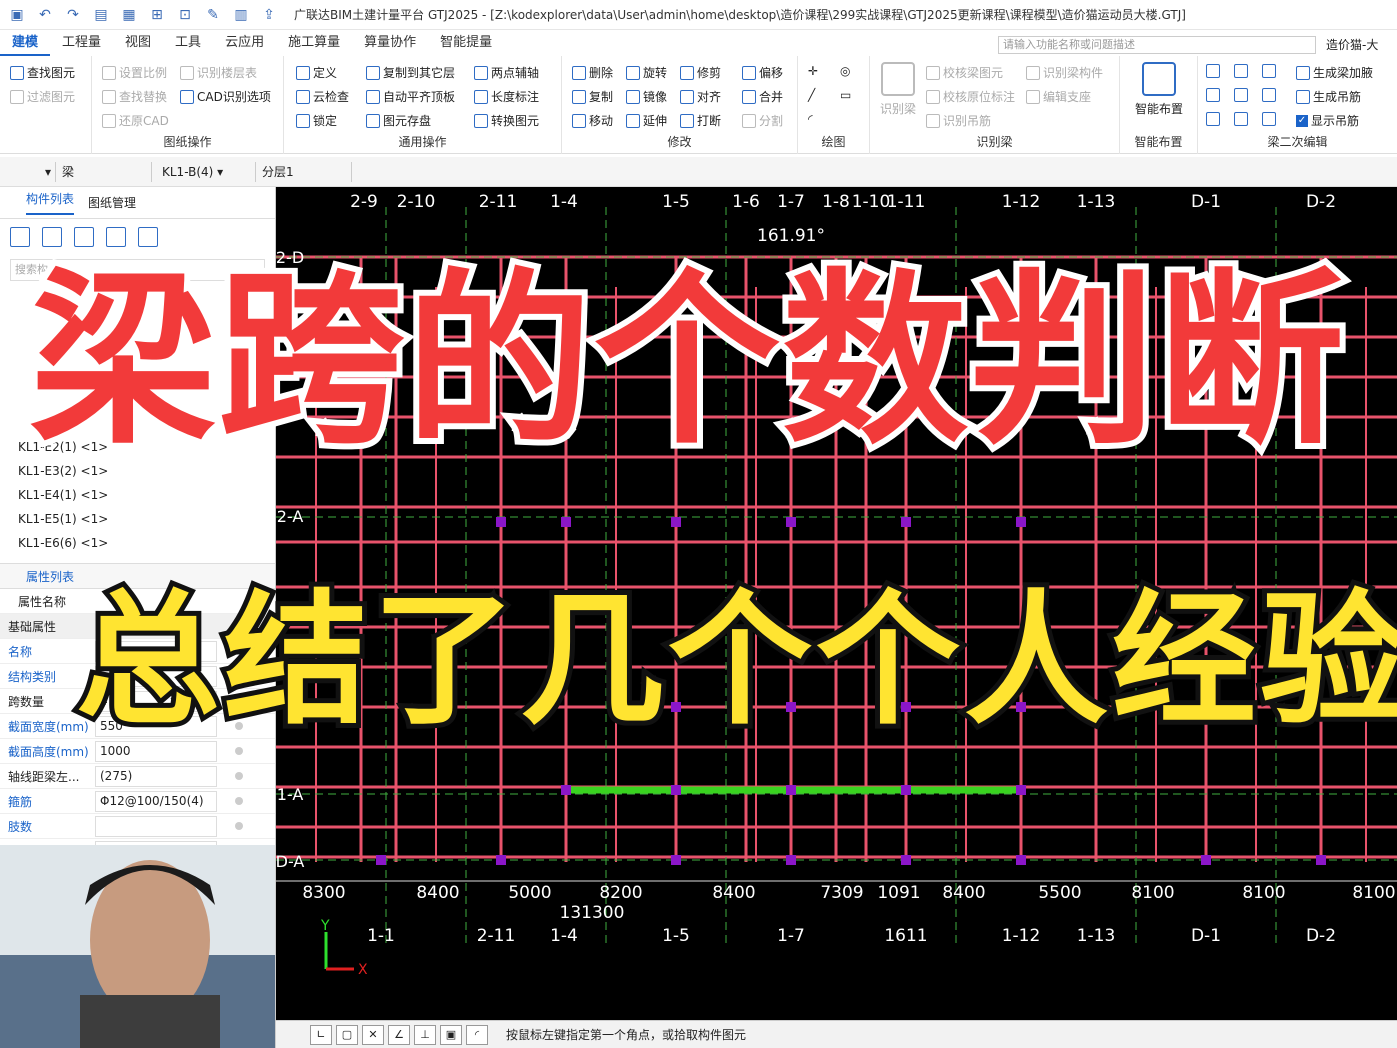 This screenshot has height=1048, width=1397. What do you see at coordinates (137, 543) in the screenshot?
I see `list-item: KL1-E6(6) <1>` at bounding box center [137, 543].